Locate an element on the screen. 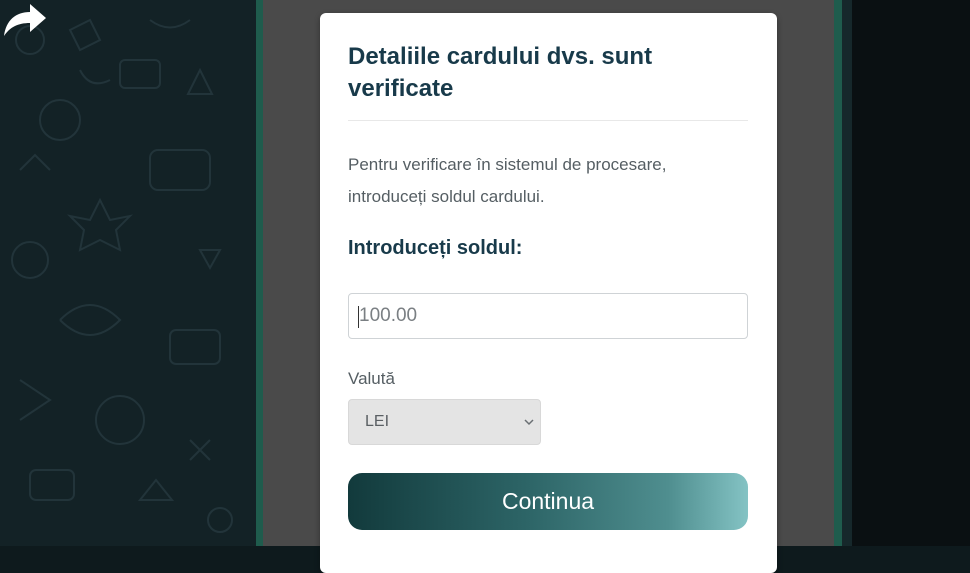  right-wallpaper-strip is located at coordinates (847, 273).